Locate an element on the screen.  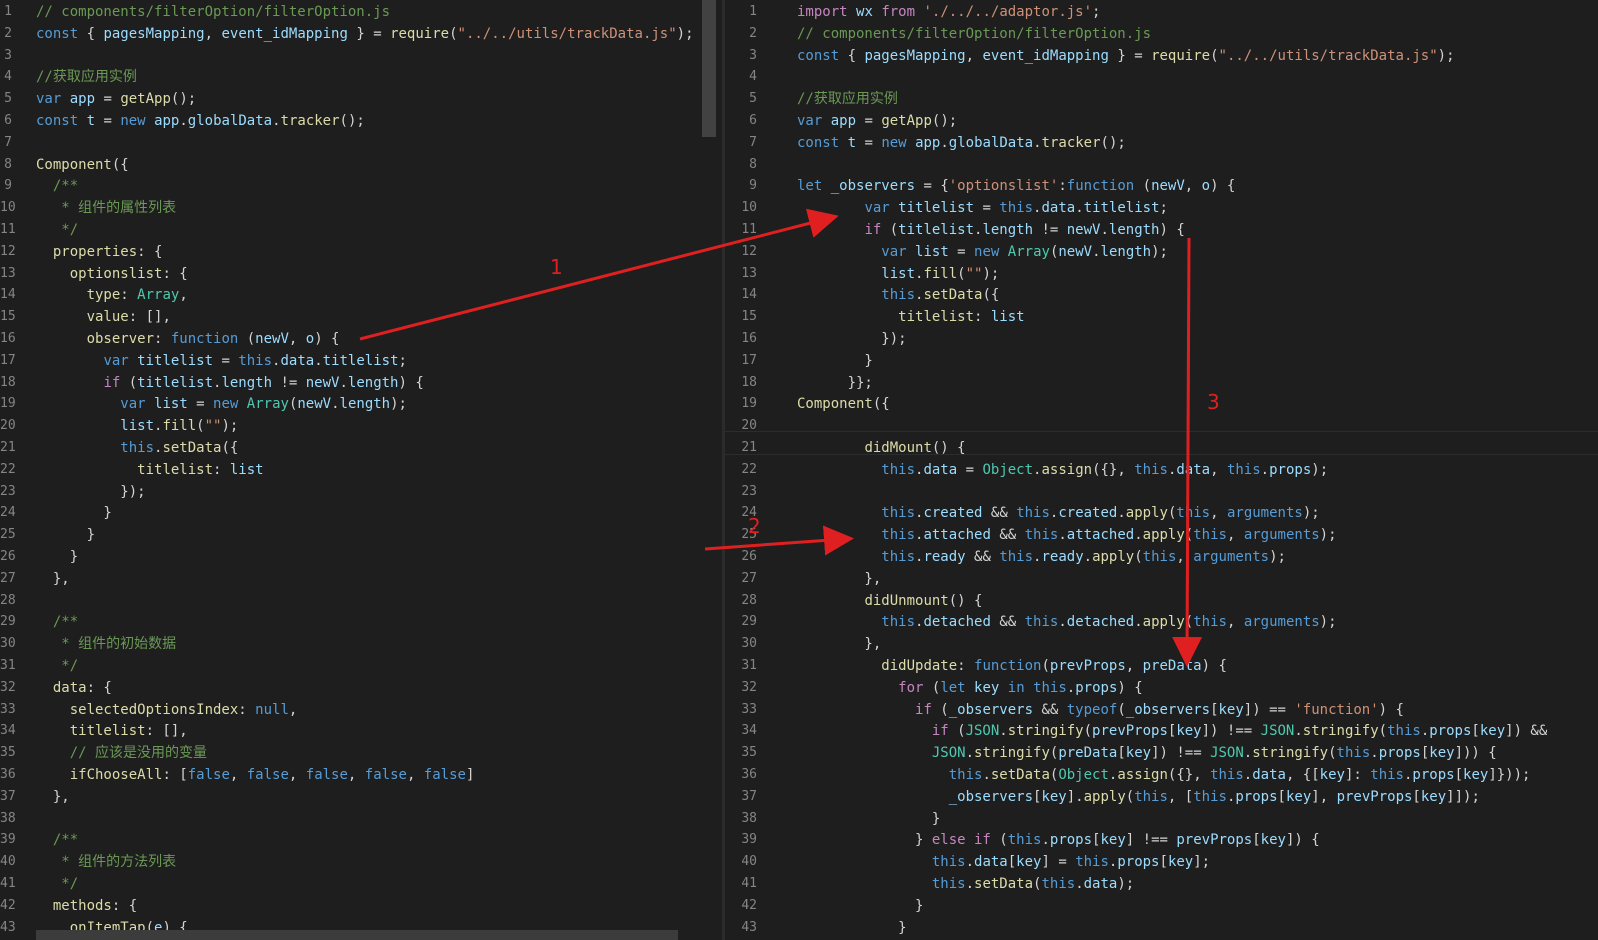
code-line: didUnmount() { is located at coordinates (889, 601).